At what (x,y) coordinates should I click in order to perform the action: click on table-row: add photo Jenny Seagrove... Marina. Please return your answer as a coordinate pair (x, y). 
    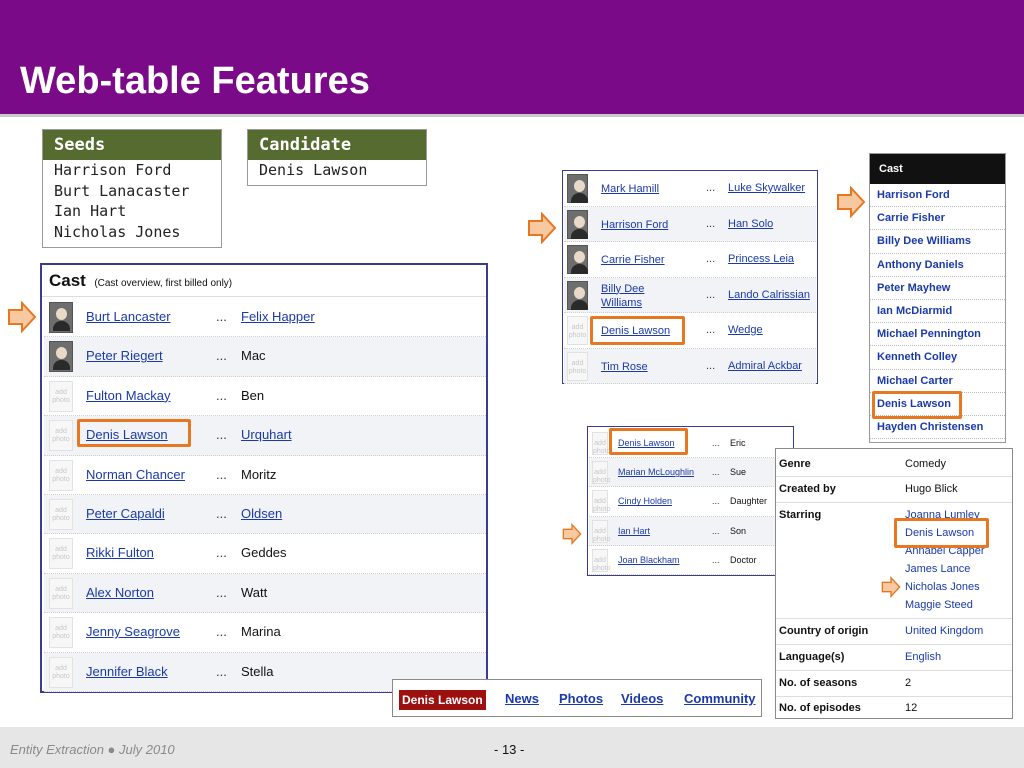
    Looking at the image, I should click on (265, 633).